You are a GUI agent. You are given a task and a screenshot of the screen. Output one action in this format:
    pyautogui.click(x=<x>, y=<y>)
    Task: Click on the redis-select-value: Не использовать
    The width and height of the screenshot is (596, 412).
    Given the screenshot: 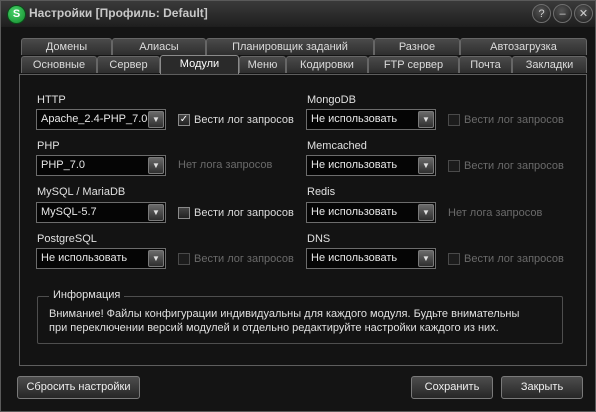 What is the action you would take?
    pyautogui.click(x=354, y=212)
    